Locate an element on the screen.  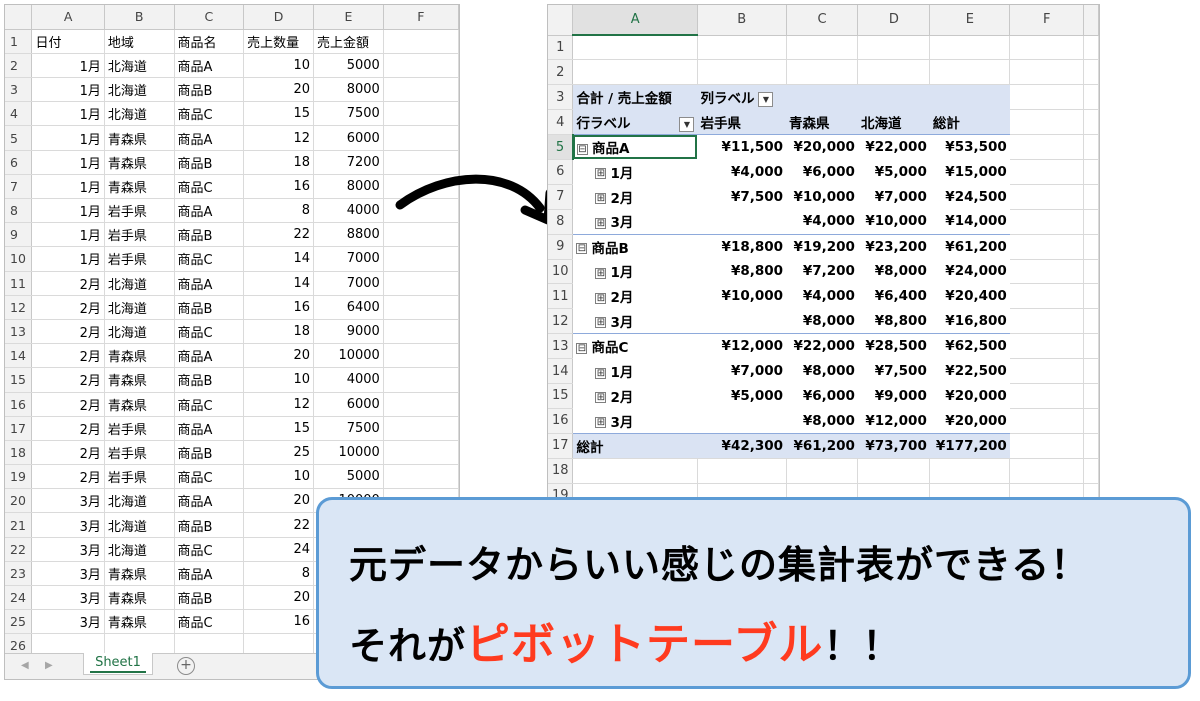
pivot-subtotal-cell: ¥62,500 is located at coordinates (969, 346).